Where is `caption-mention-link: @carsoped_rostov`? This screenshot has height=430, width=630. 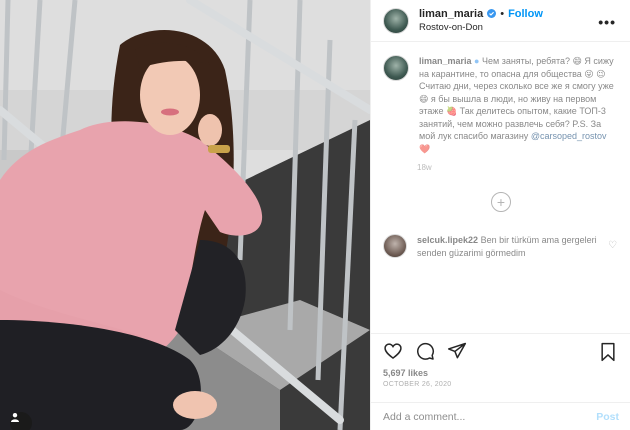 caption-mention-link: @carsoped_rostov is located at coordinates (569, 136).